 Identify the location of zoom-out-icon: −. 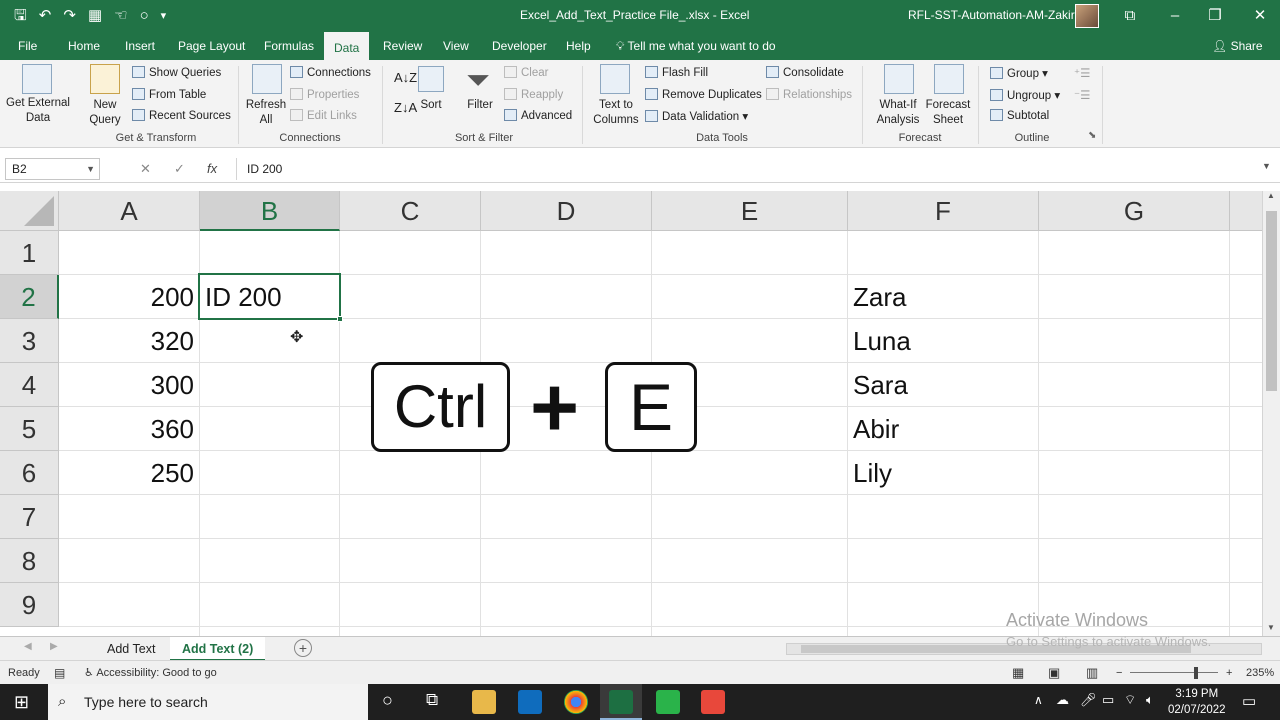
(1119, 673).